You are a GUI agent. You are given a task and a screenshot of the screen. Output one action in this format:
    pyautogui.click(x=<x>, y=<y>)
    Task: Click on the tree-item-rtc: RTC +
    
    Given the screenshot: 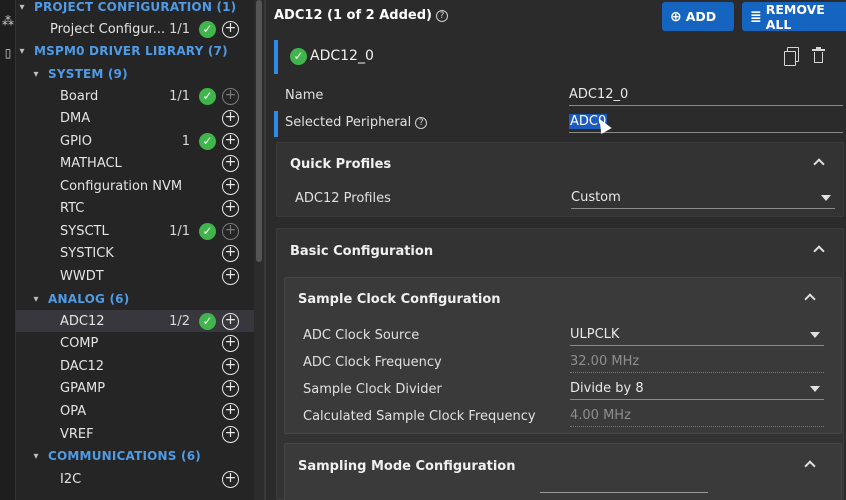 What is the action you would take?
    pyautogui.click(x=135, y=208)
    